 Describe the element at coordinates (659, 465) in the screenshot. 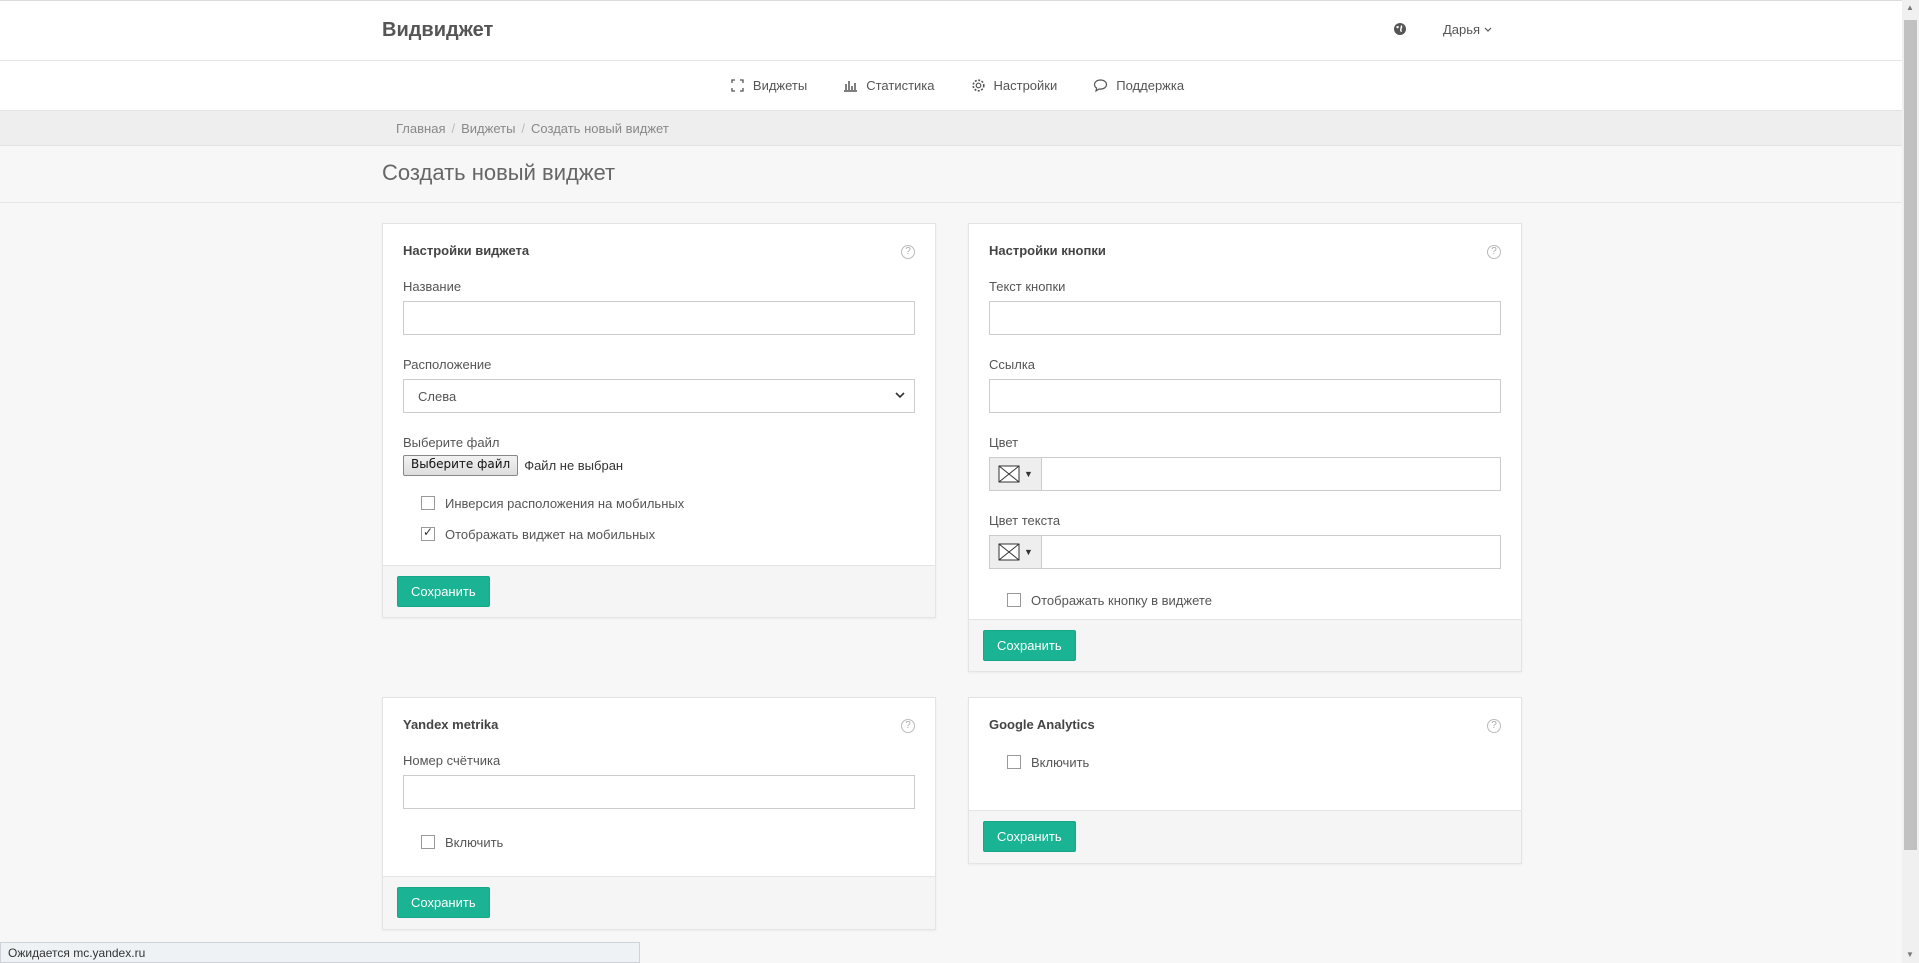

I see `file-input: Выберите файл Файл не выбран` at that location.